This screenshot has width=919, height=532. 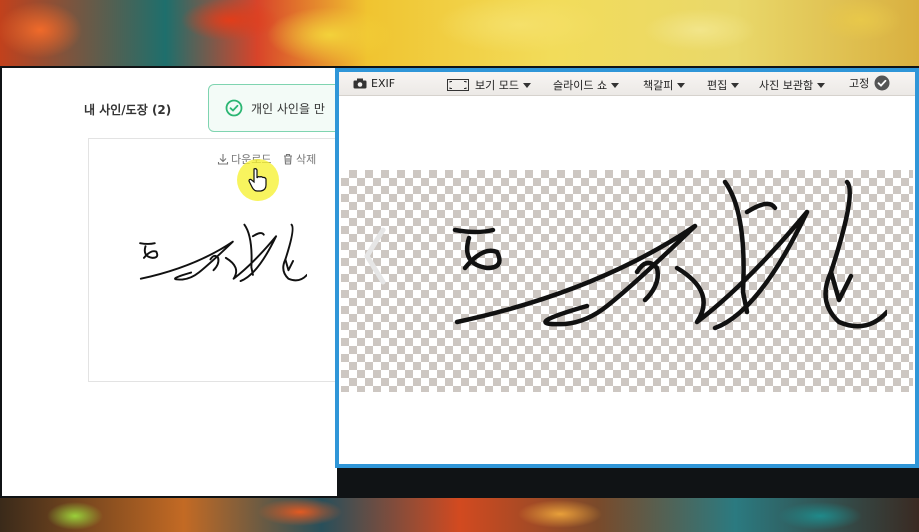 What do you see at coordinates (786, 85) in the screenshot?
I see `photo-album-label: 사진 보관함` at bounding box center [786, 85].